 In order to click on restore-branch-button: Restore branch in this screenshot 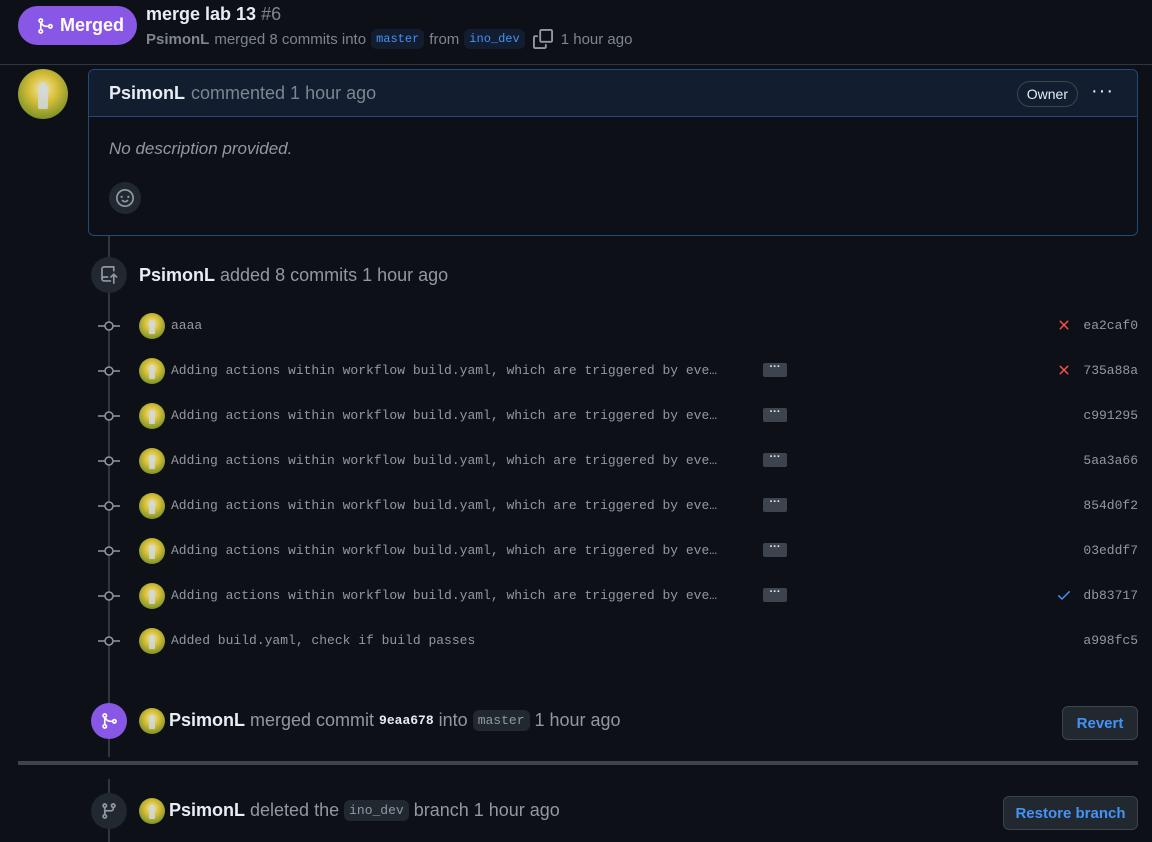, I will do `click(1070, 813)`.